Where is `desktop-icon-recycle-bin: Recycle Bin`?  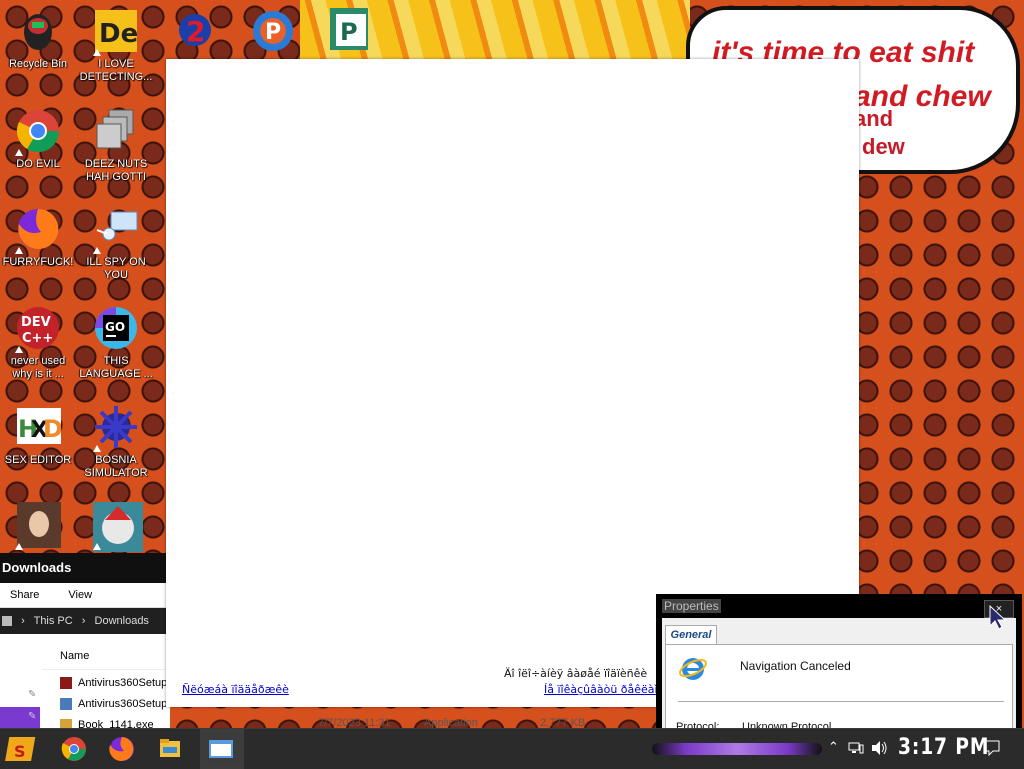 desktop-icon-recycle-bin: Recycle Bin is located at coordinates (38, 39).